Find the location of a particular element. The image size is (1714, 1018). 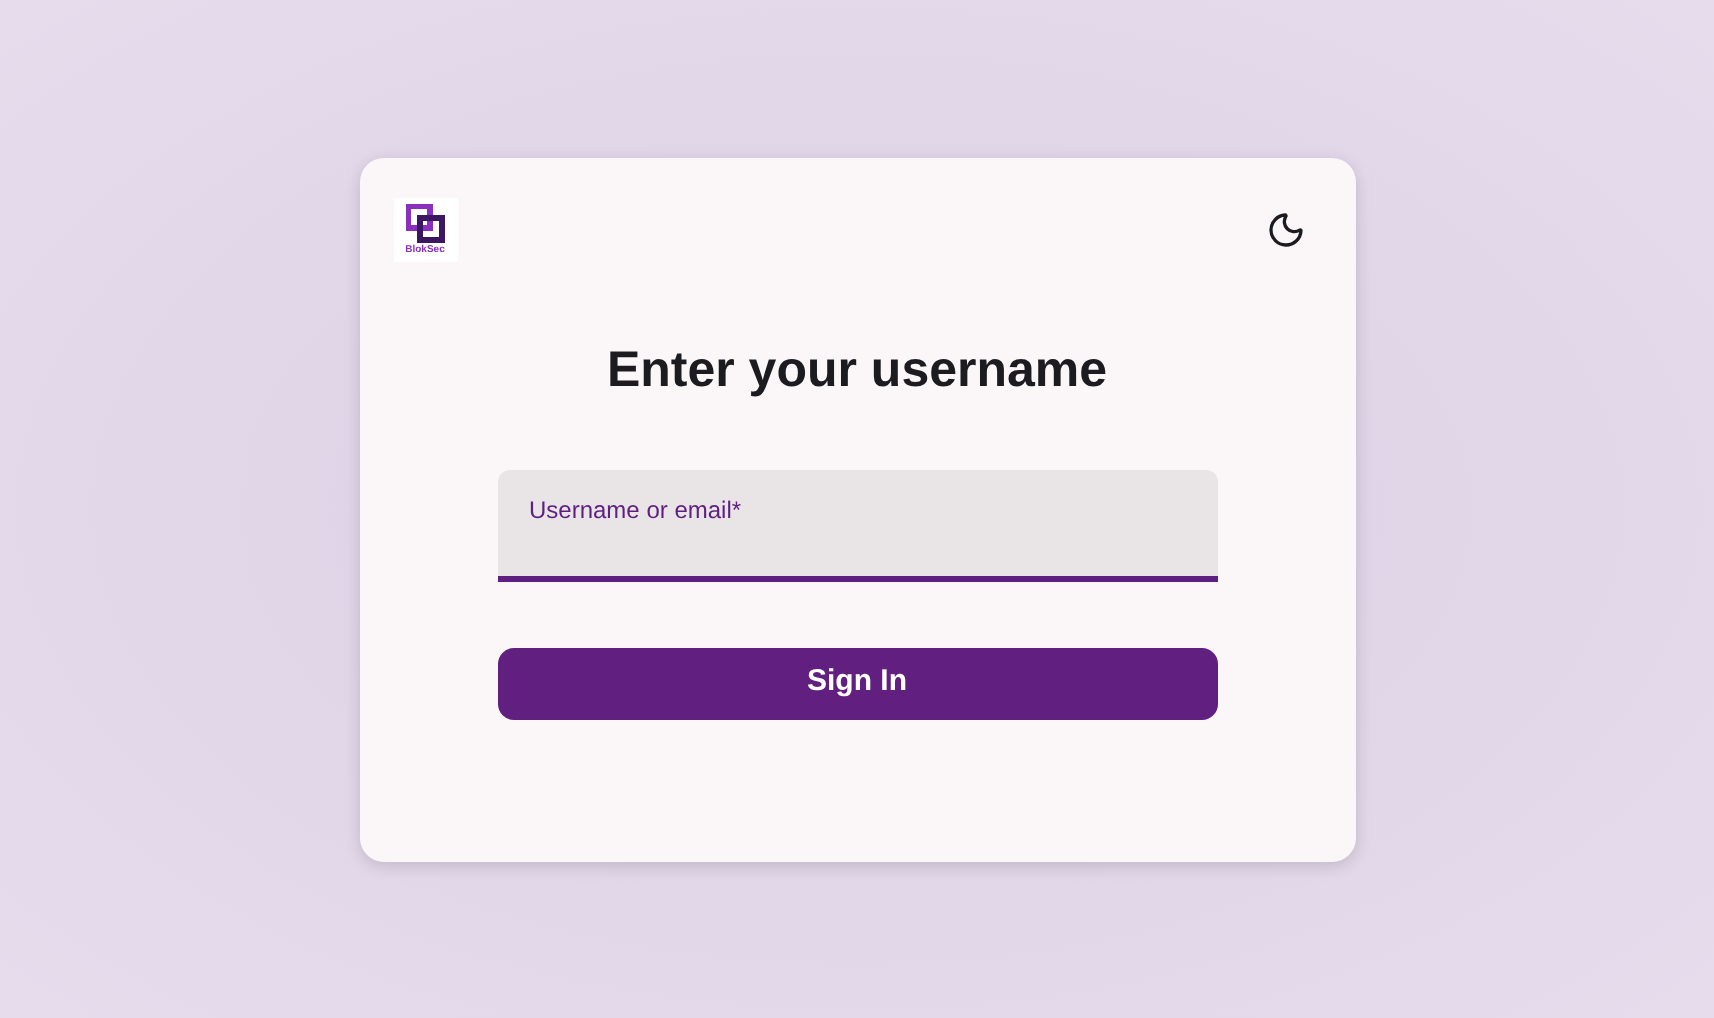

sign-in-button: Sign In is located at coordinates (857, 683).